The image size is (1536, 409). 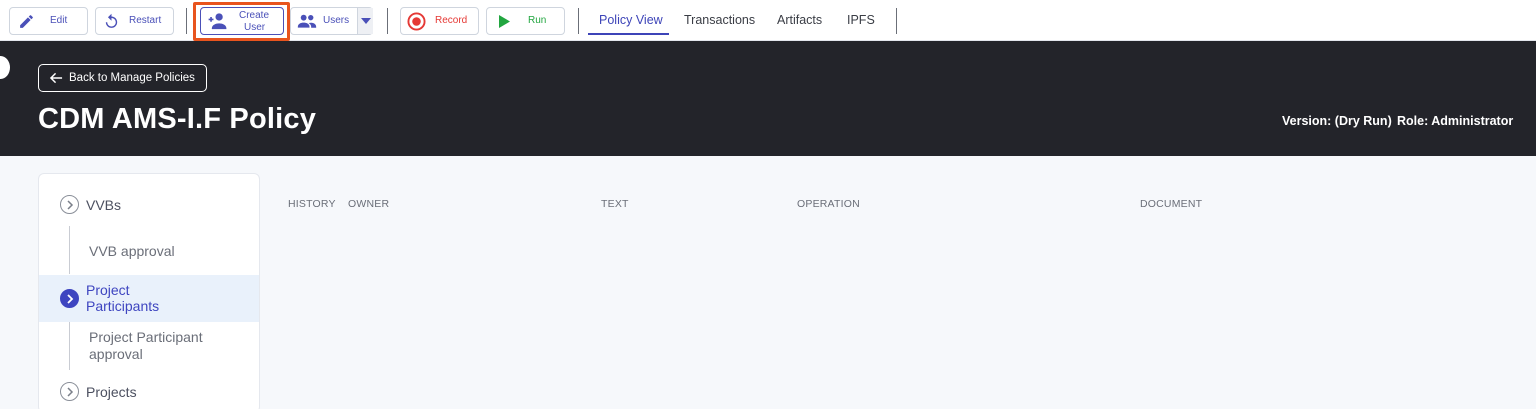 I want to click on column-header-document: DOCUMENT, so click(x=1171, y=204).